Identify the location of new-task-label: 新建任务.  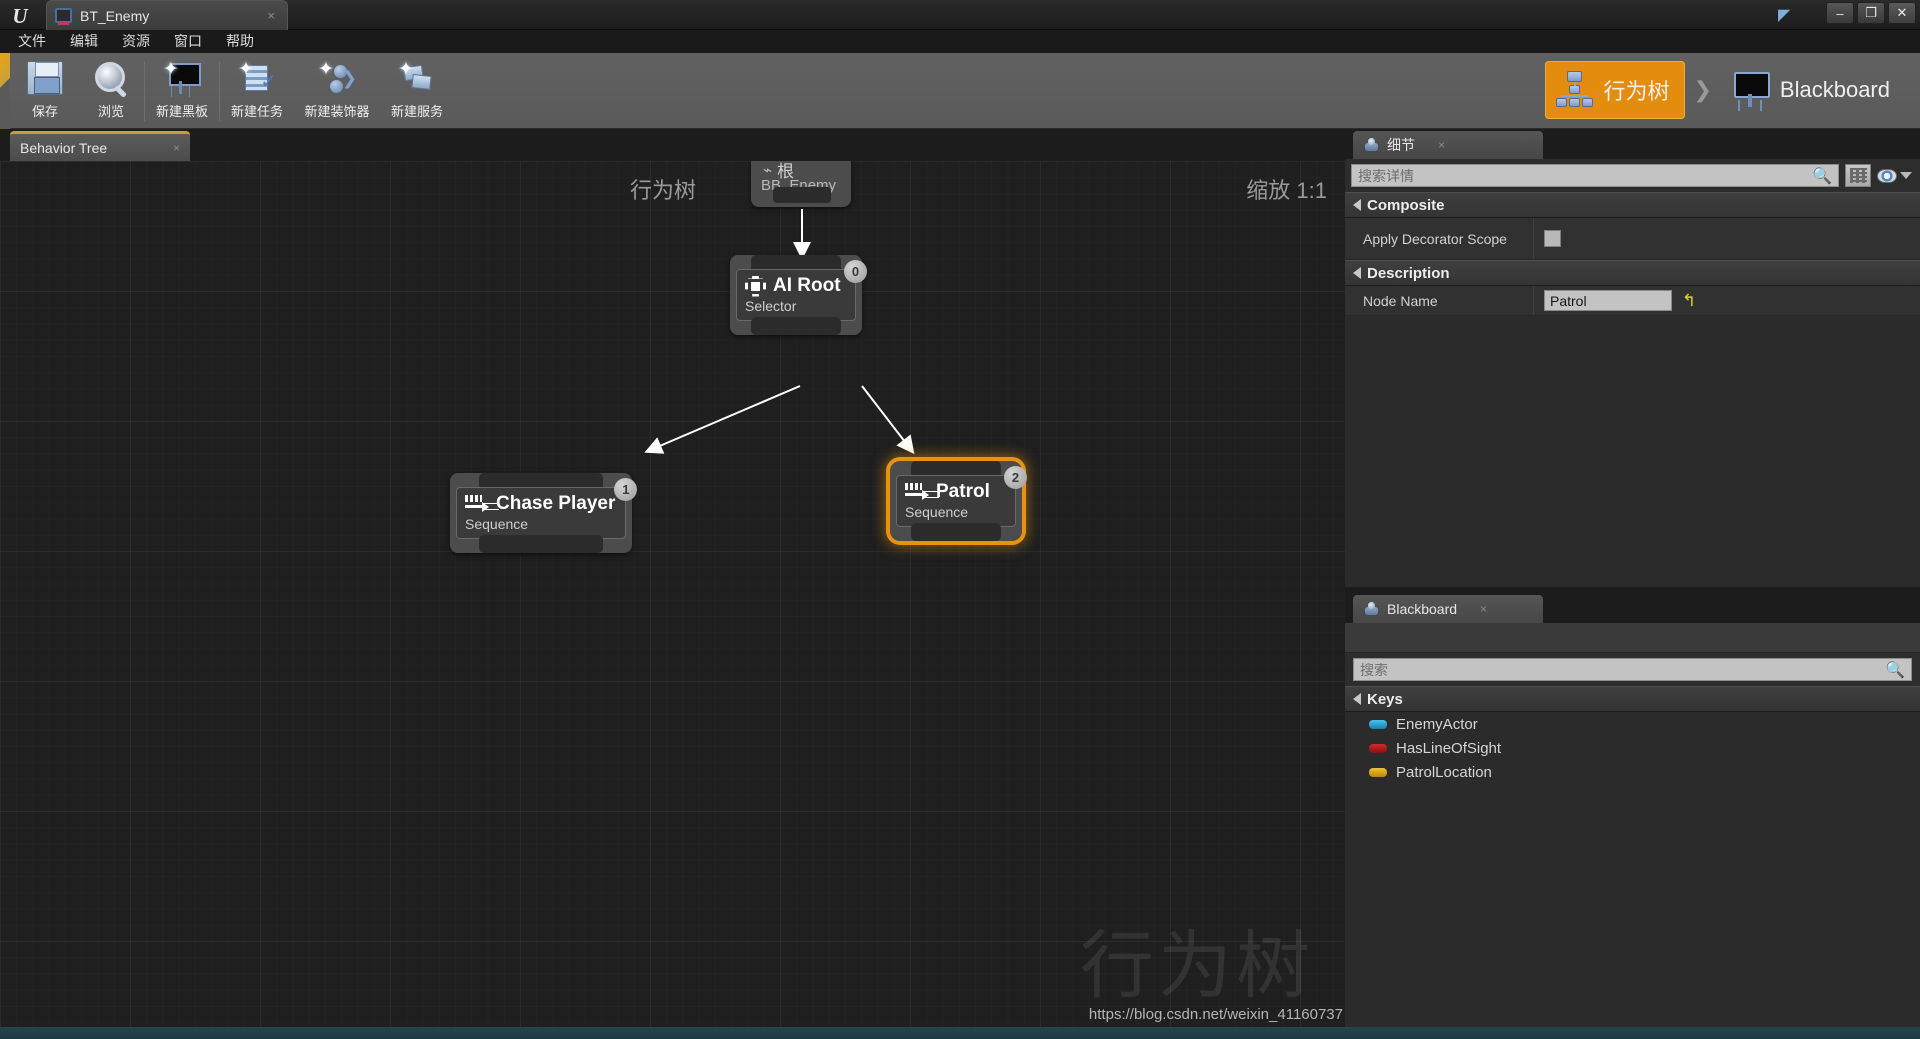
(256, 111).